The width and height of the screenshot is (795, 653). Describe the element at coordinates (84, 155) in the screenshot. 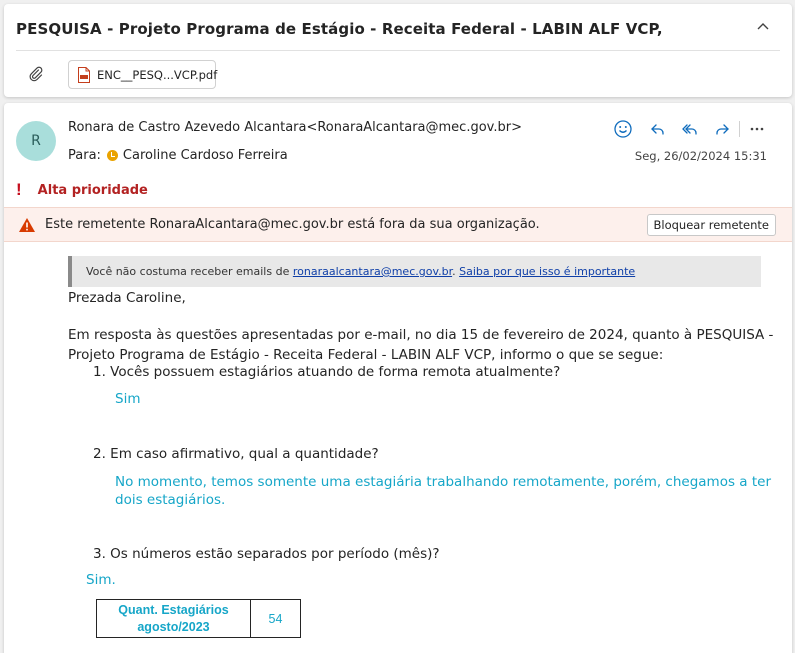

I see `to-label: Para:` at that location.